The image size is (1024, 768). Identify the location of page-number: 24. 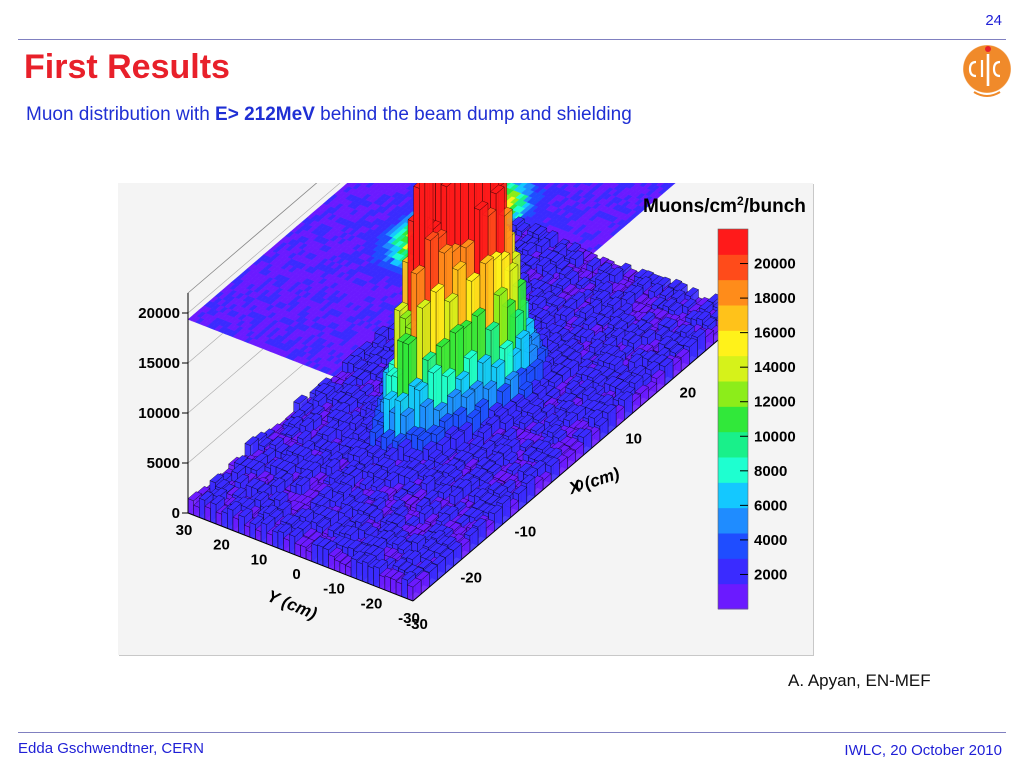
(993, 20).